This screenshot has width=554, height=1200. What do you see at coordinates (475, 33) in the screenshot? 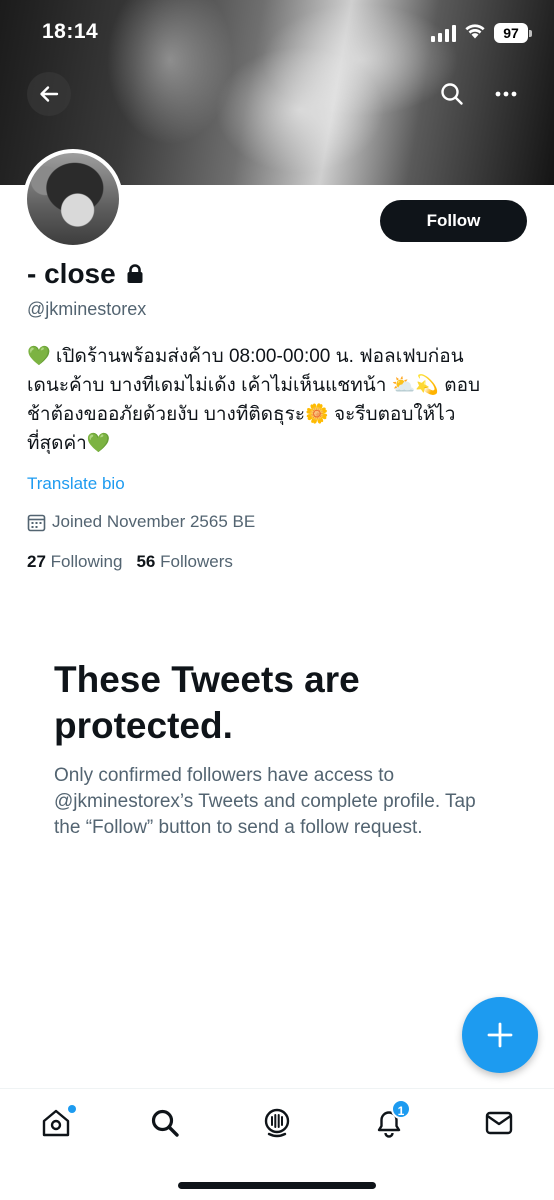
I see `wifi-icon` at bounding box center [475, 33].